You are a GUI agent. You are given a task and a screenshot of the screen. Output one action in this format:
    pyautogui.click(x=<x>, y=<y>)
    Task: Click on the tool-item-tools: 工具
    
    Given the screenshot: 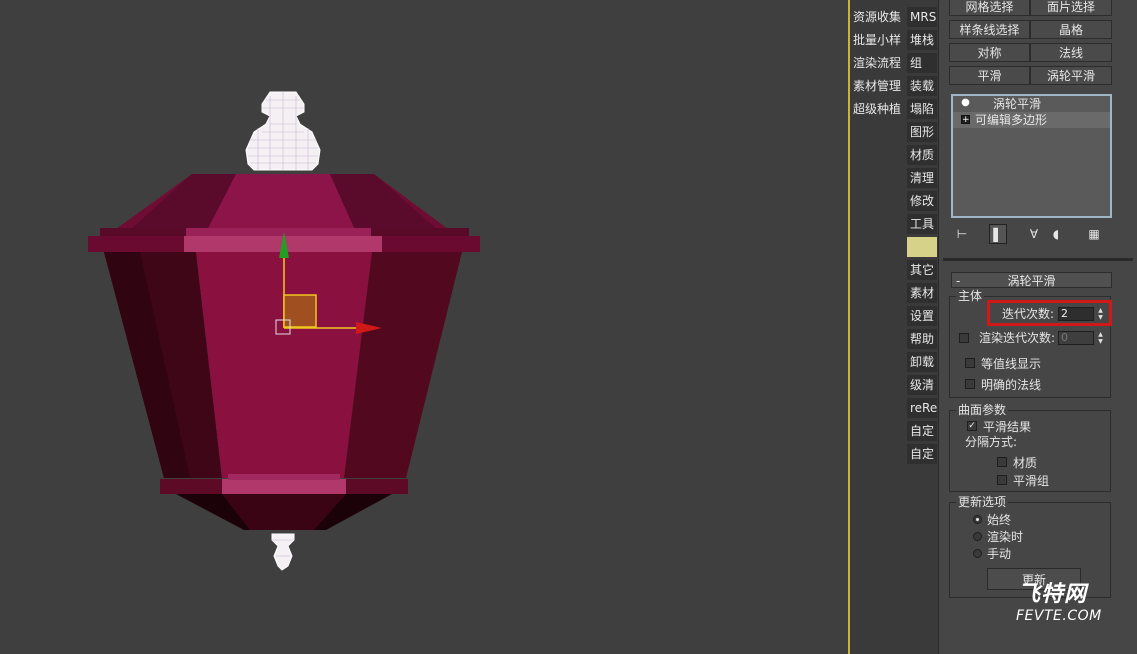 What is the action you would take?
    pyautogui.click(x=922, y=224)
    